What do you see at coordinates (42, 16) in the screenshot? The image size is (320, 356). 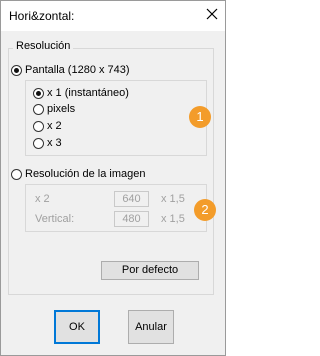 I see `window-title: Hori&zontal:` at bounding box center [42, 16].